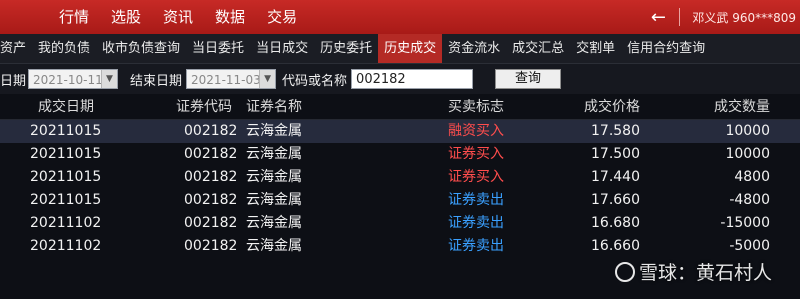 Image resolution: width=800 pixels, height=299 pixels. Describe the element at coordinates (346, 48) in the screenshot. I see `tab-history-orders: 历史委托` at that location.